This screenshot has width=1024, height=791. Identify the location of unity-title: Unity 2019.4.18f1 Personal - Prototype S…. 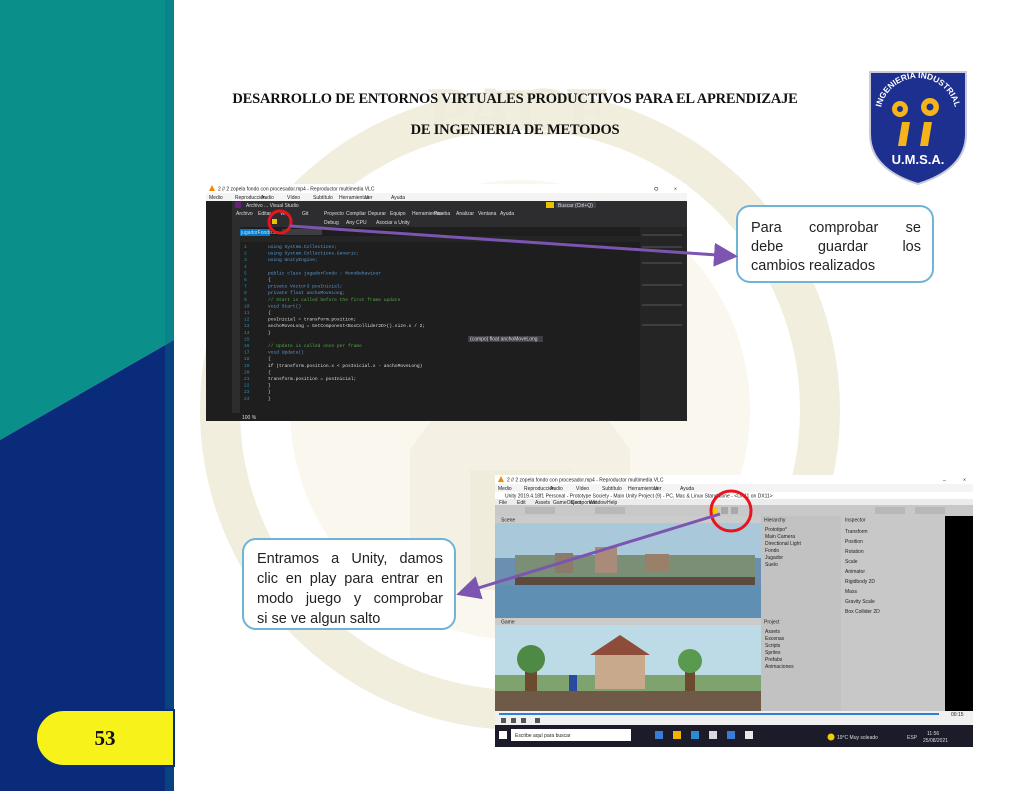
(639, 497).